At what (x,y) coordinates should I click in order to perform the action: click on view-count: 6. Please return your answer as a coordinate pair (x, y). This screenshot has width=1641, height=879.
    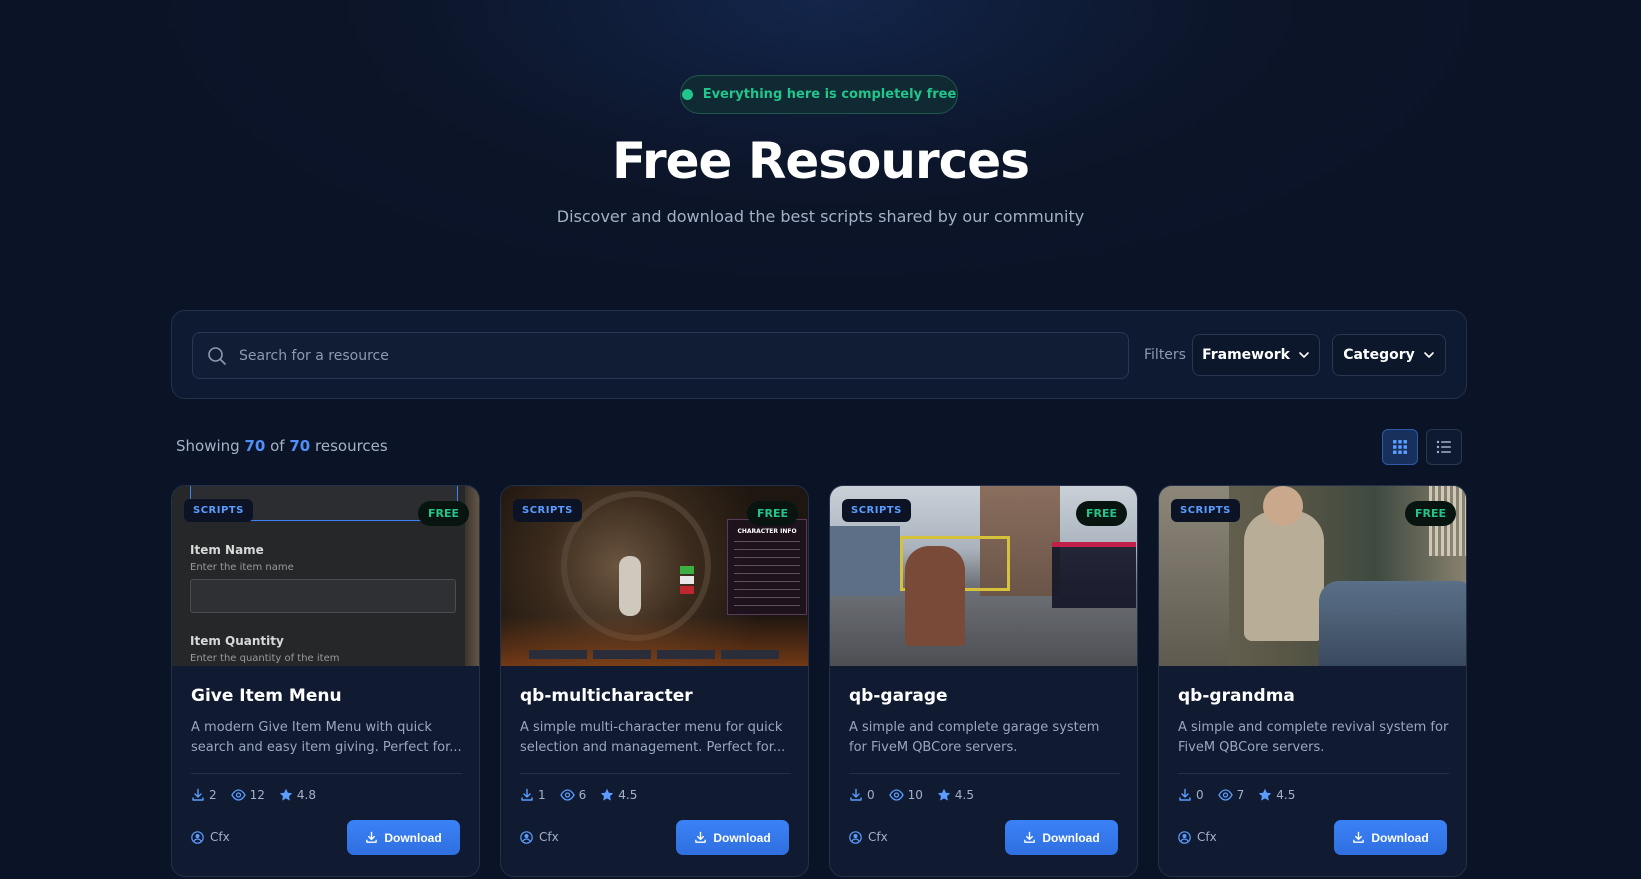
    Looking at the image, I should click on (582, 795).